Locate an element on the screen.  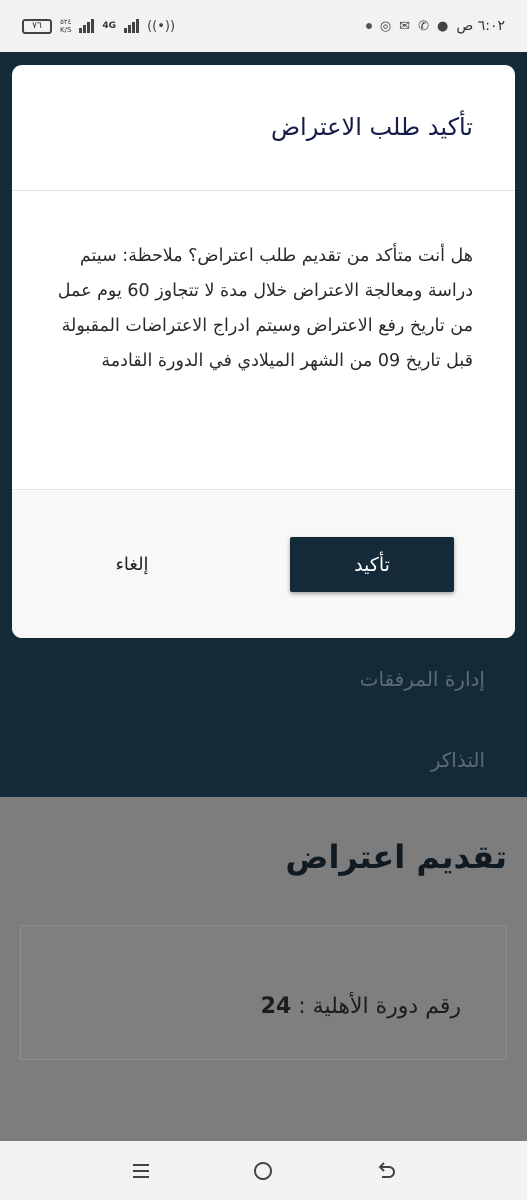
battery-level: ٧٦ is located at coordinates (37, 26).